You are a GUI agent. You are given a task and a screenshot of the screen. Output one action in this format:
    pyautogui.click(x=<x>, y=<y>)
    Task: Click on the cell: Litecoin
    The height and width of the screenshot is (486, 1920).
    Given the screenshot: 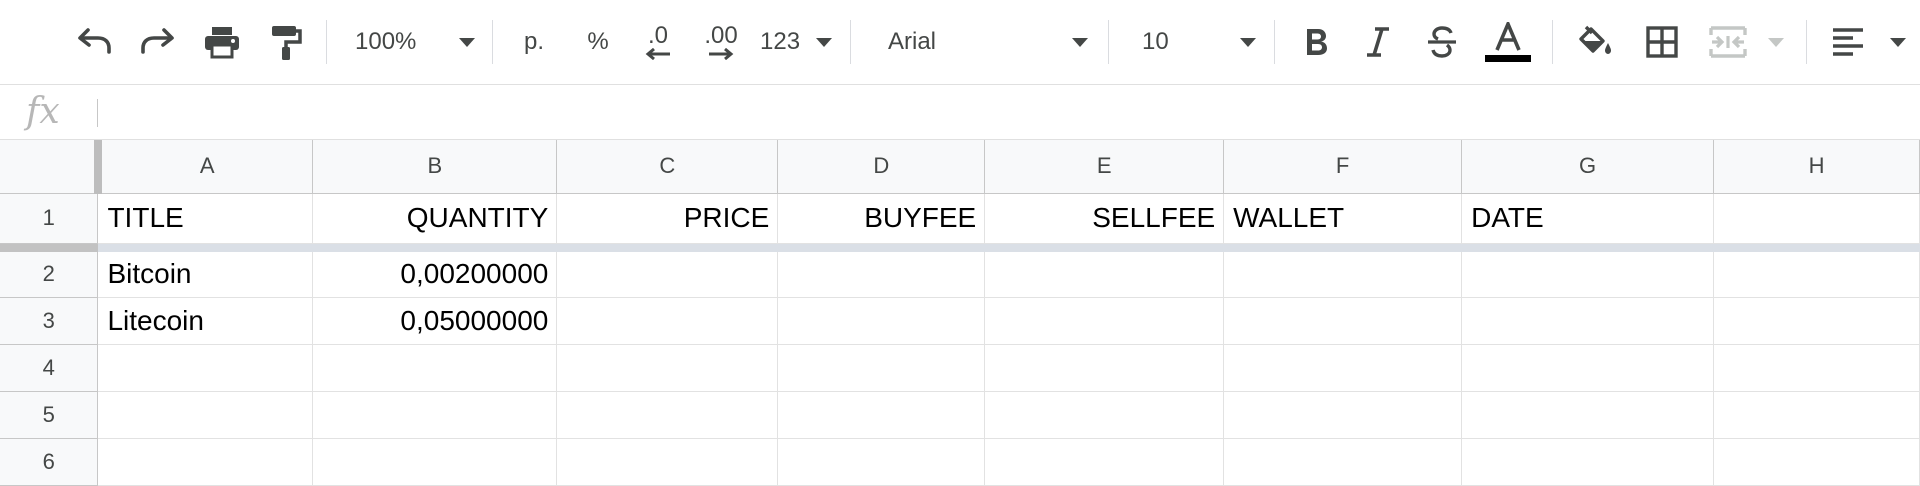 What is the action you would take?
    pyautogui.click(x=205, y=321)
    